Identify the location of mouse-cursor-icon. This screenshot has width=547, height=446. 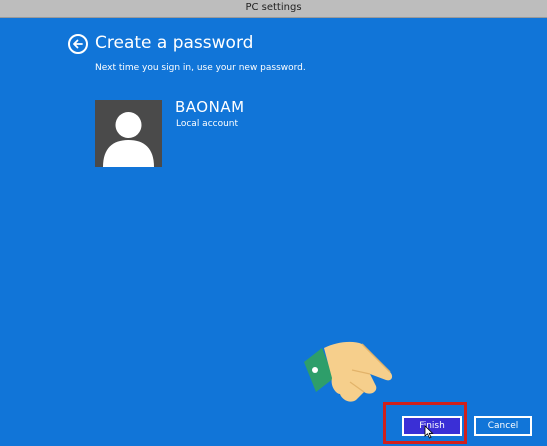
(429, 431).